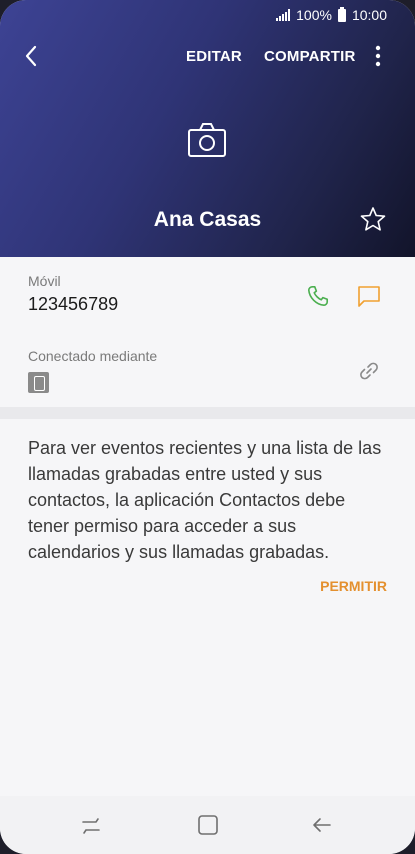 The height and width of the screenshot is (854, 415). I want to click on message-icon, so click(369, 296).